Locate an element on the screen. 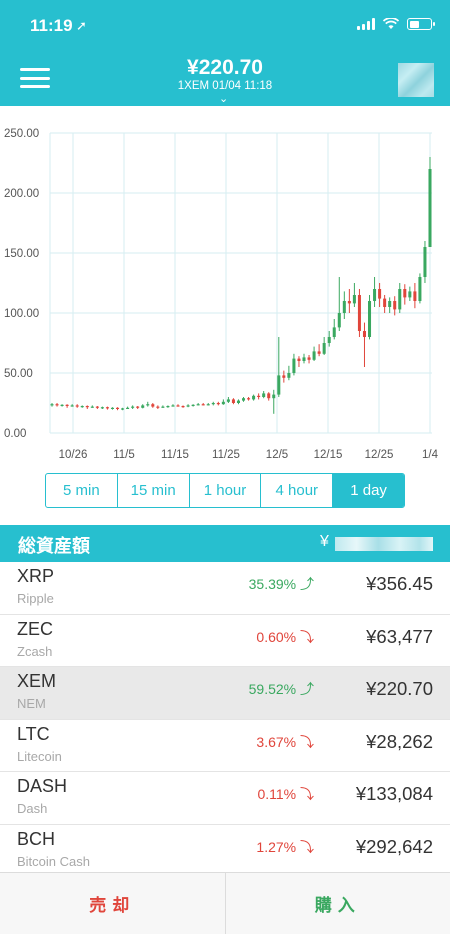 This screenshot has width=450, height=934. coin-change-value: 3.67% is located at coordinates (276, 741).